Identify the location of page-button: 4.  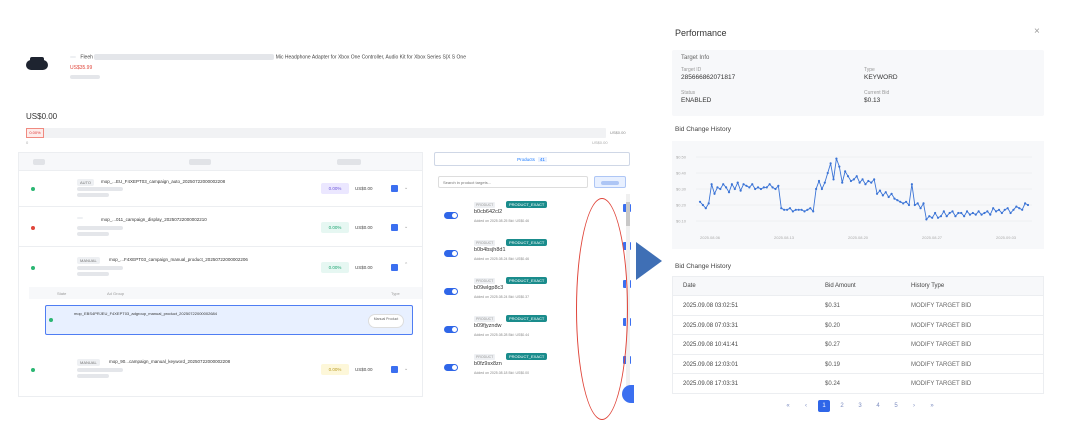
(878, 406).